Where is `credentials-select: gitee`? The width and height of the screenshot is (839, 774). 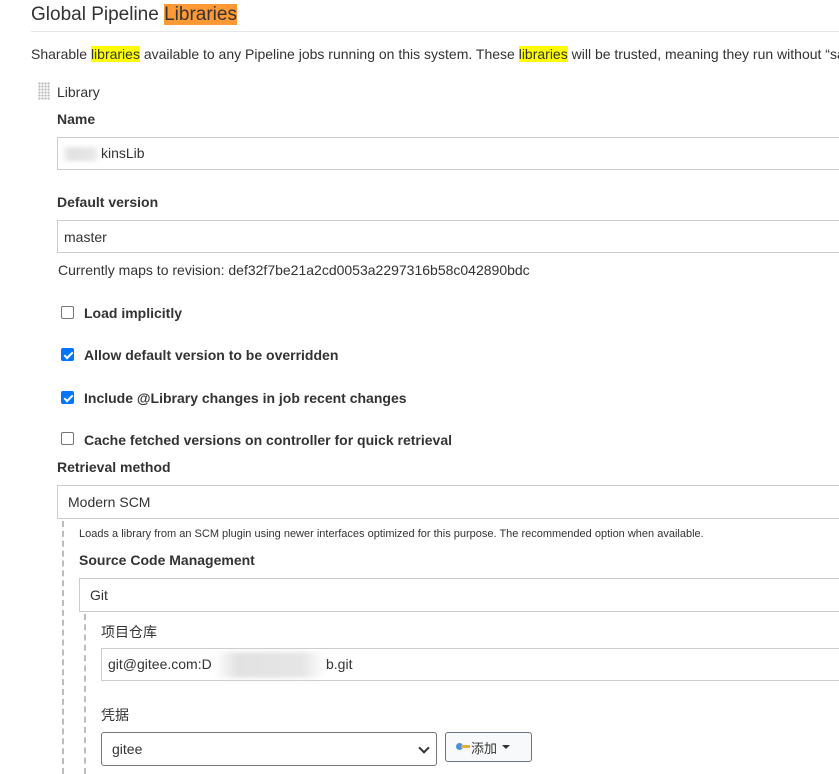
credentials-select: gitee is located at coordinates (269, 749).